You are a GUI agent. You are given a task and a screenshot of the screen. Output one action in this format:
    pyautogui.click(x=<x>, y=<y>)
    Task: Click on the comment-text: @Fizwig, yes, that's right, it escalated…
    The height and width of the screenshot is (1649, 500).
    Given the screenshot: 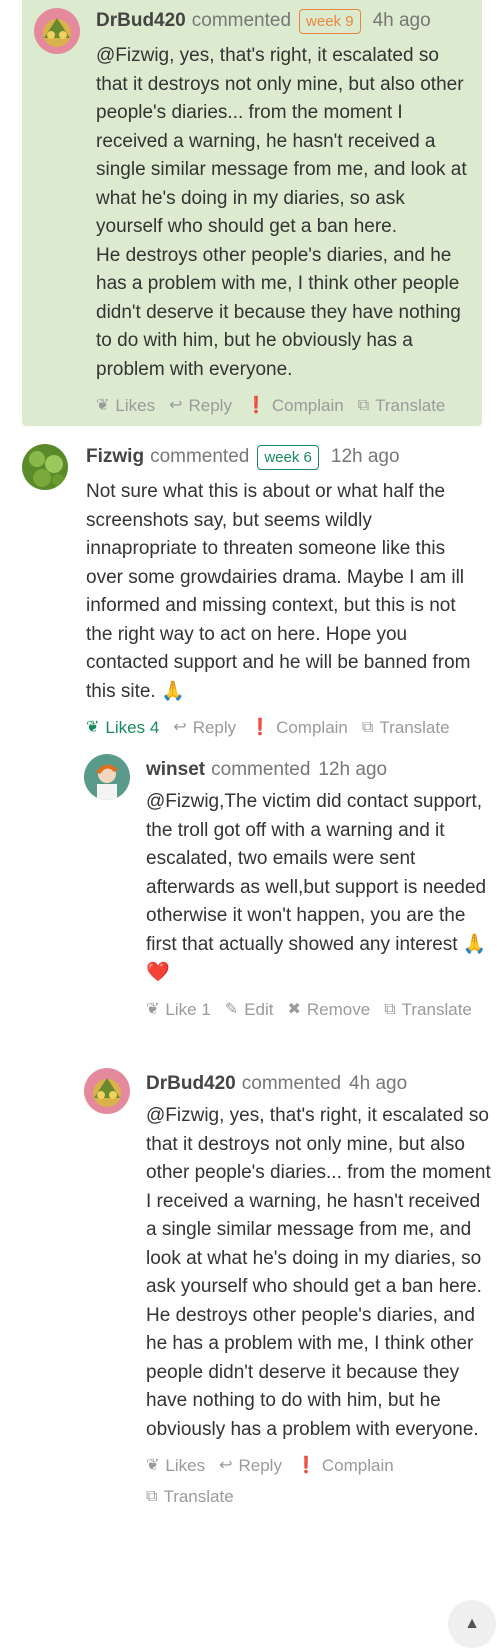 What is the action you would take?
    pyautogui.click(x=318, y=1272)
    